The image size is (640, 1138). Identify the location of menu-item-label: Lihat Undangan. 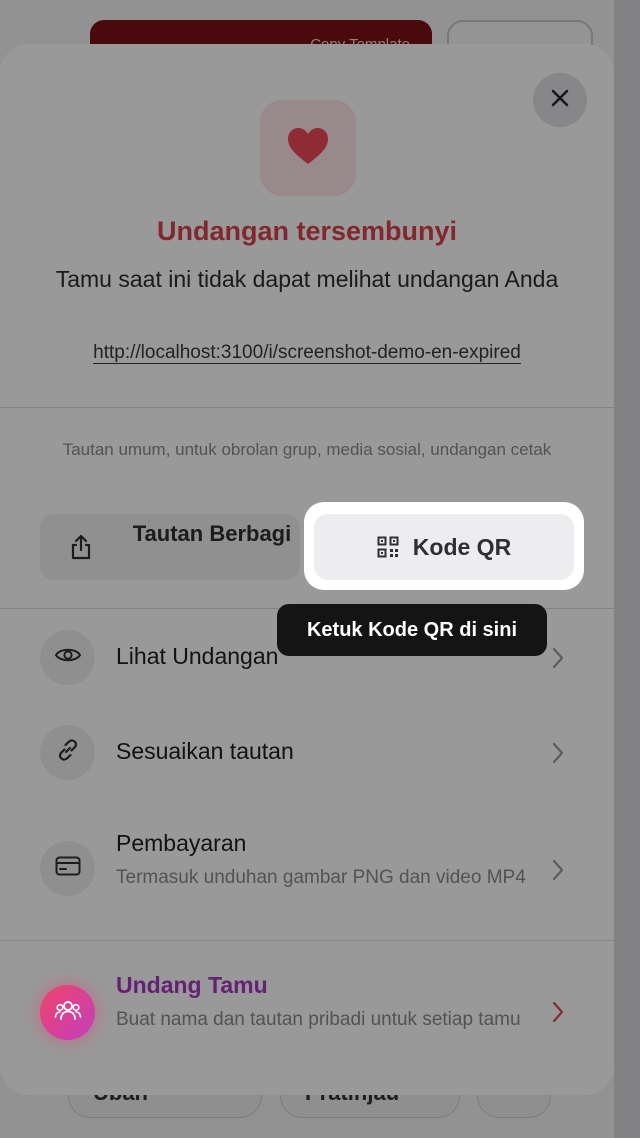
(197, 656).